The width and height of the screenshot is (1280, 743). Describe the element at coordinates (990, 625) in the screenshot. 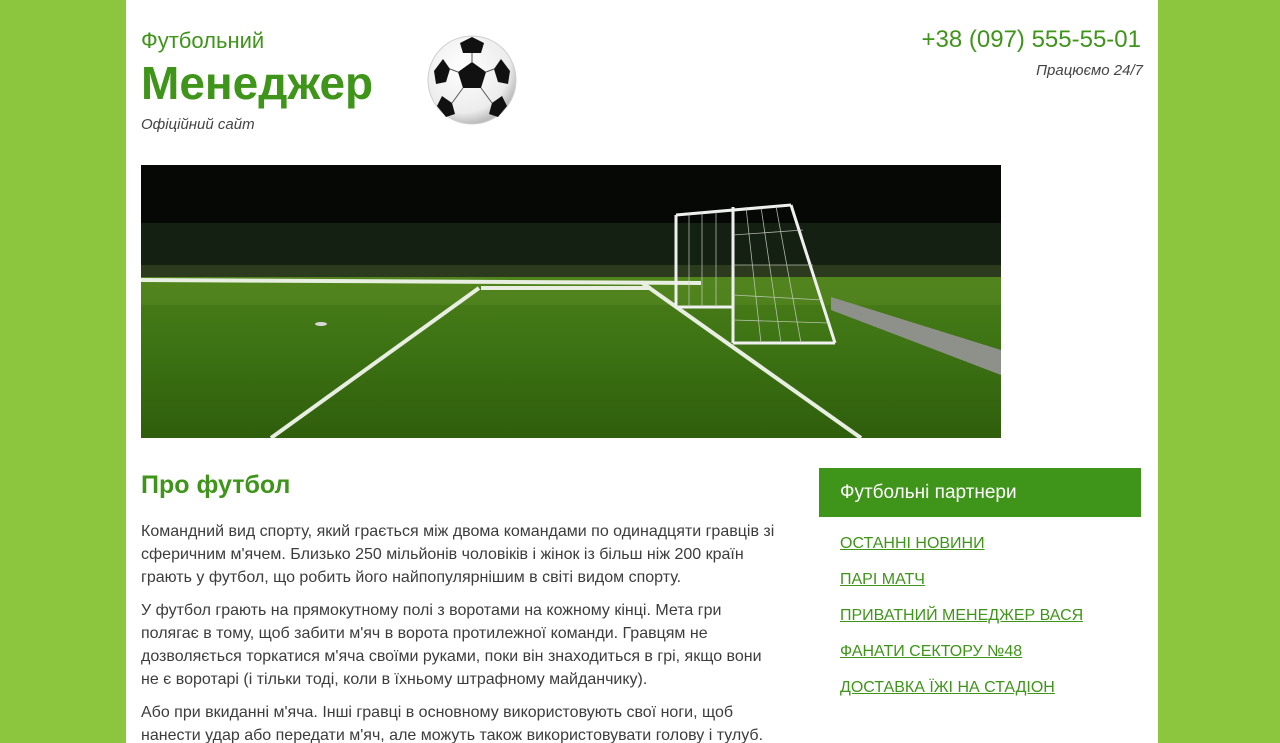

I see `partner-list-item: Приватний менеджер Вася` at that location.